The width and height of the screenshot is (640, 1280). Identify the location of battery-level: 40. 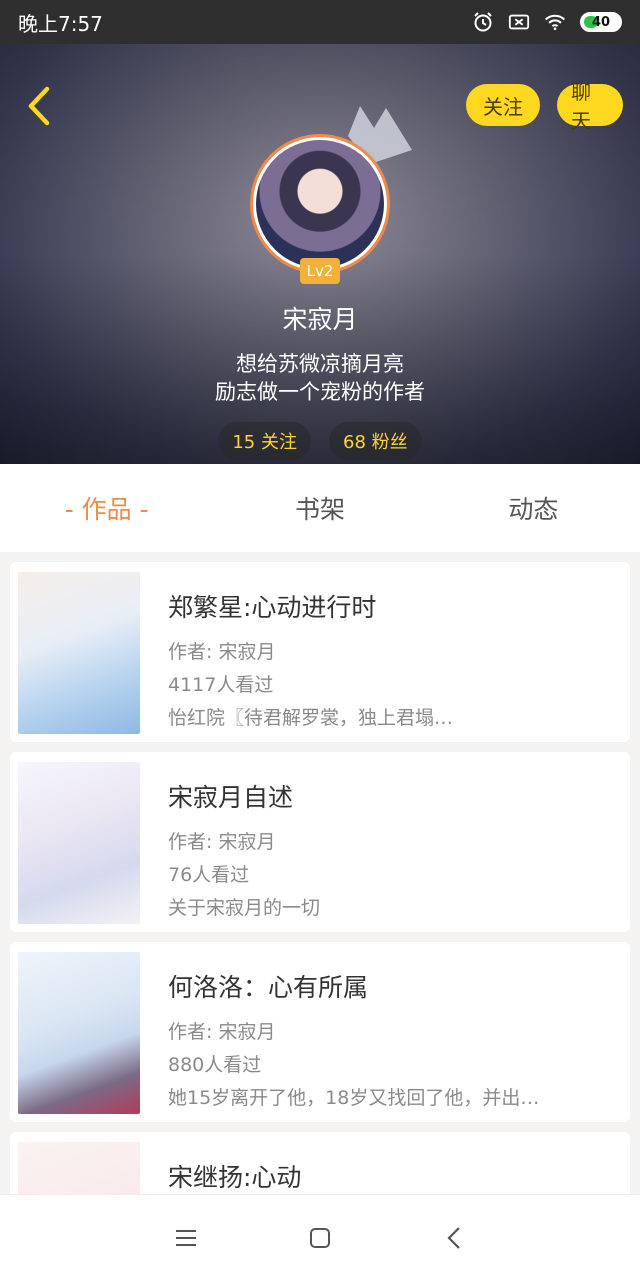
(601, 22).